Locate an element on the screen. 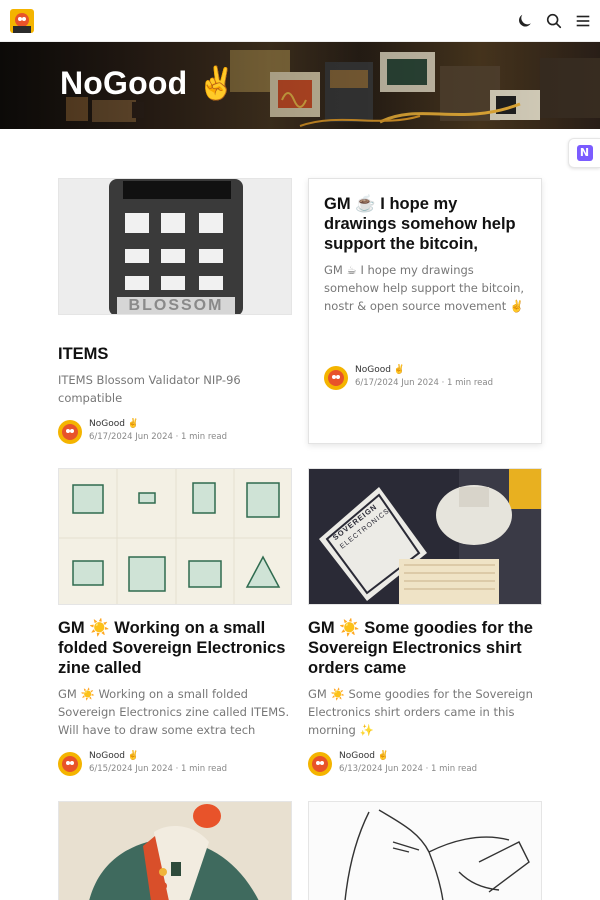 The image size is (600, 900). post-title: ITEMS is located at coordinates (175, 354).